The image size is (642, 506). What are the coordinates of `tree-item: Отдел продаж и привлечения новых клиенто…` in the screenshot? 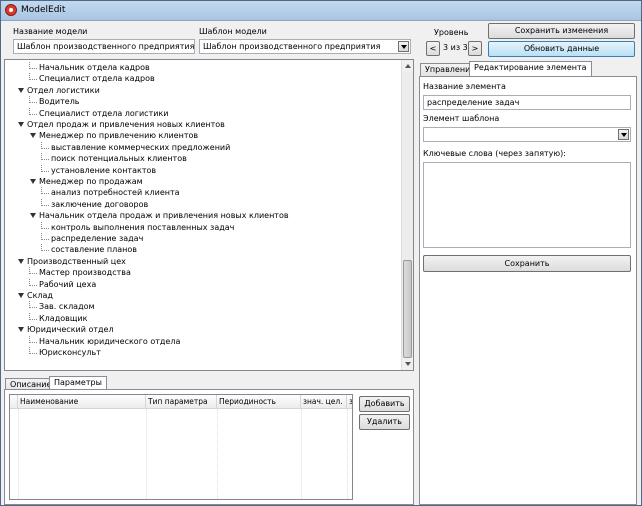 It's located at (126, 124).